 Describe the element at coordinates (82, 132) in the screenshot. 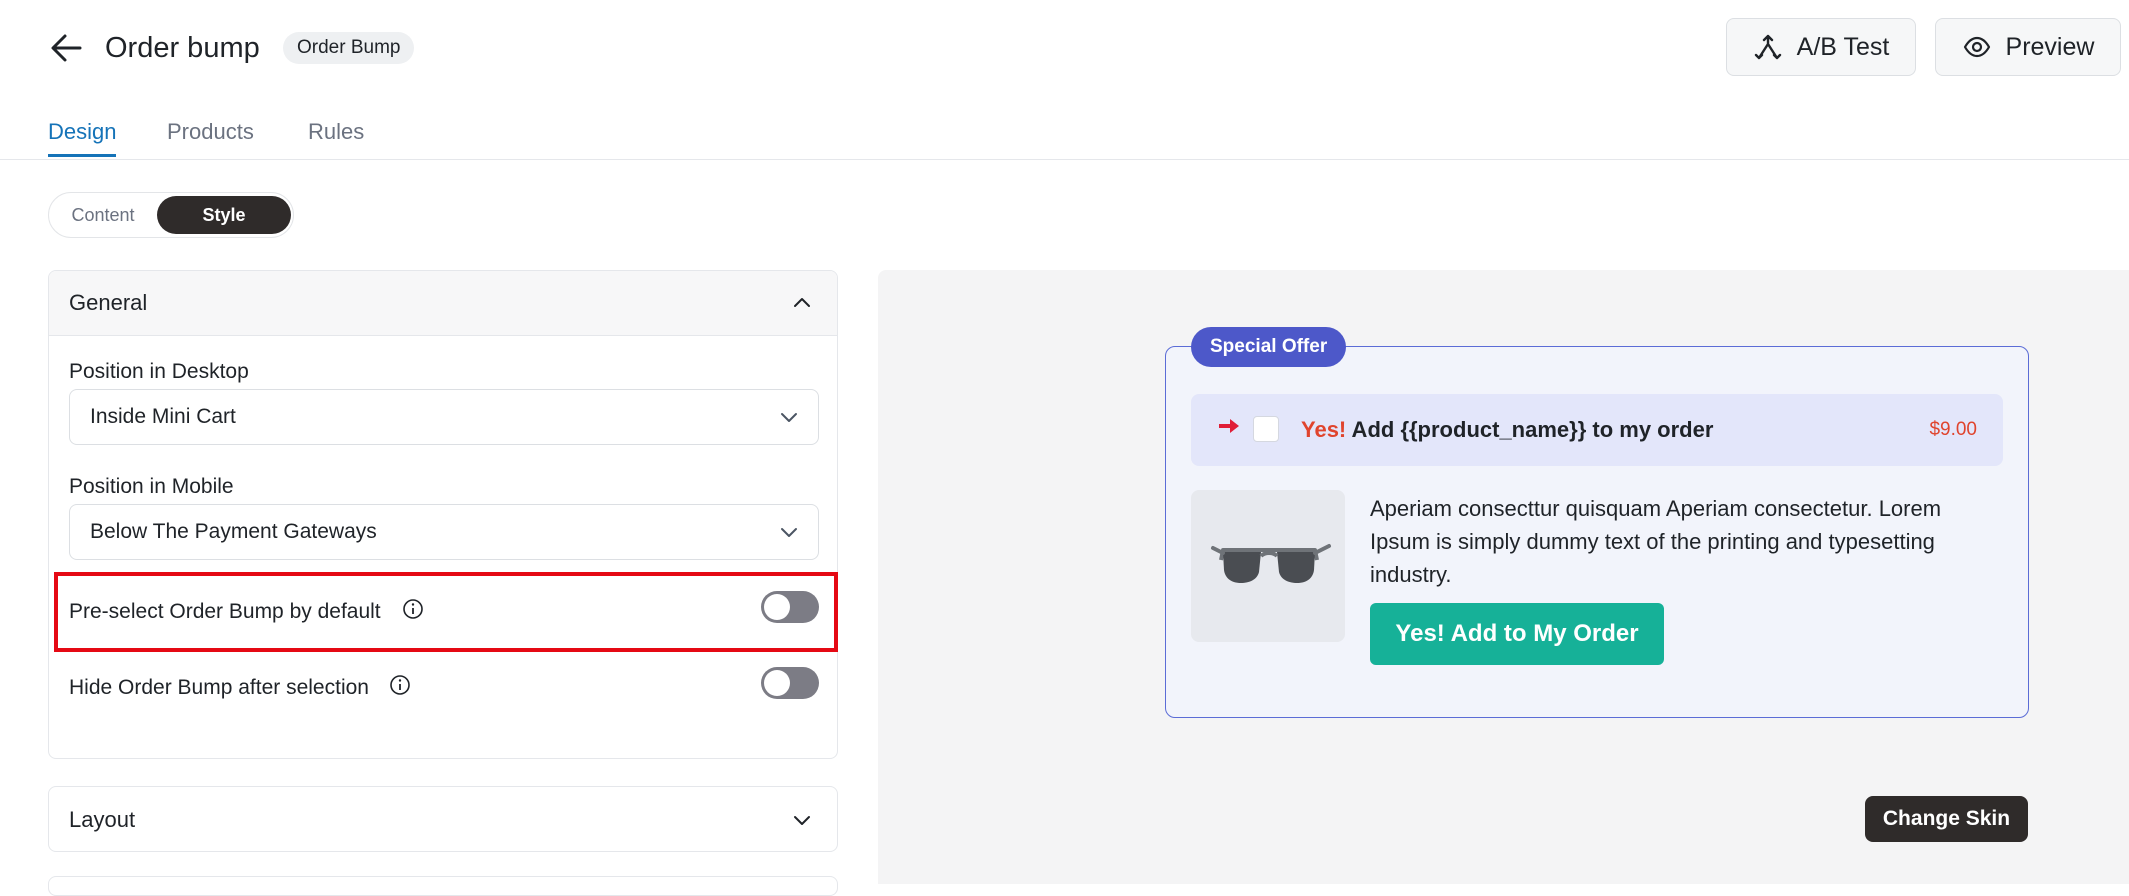

I see `tab-design: Design` at that location.